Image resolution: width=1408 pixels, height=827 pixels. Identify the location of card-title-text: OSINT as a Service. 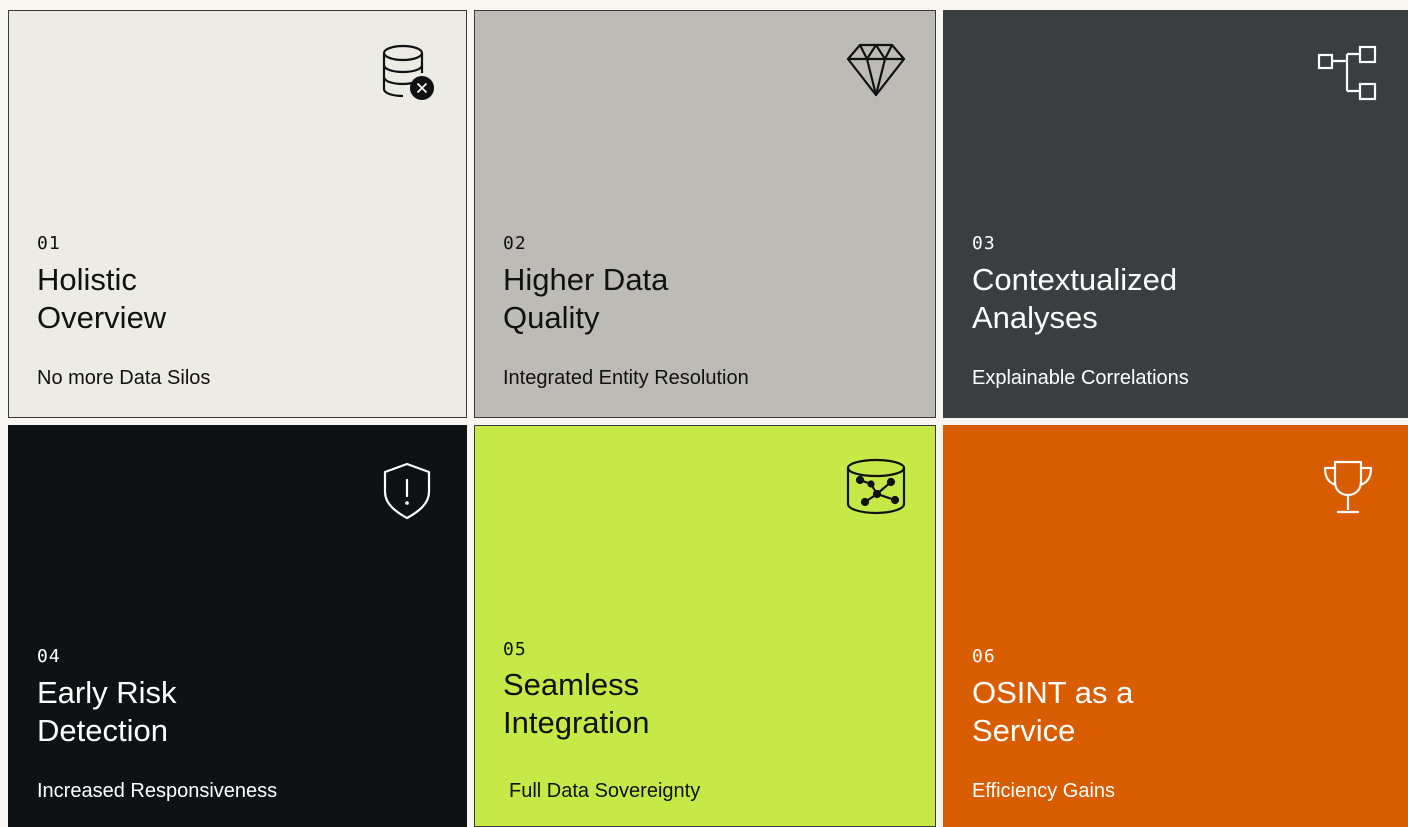
(1053, 711).